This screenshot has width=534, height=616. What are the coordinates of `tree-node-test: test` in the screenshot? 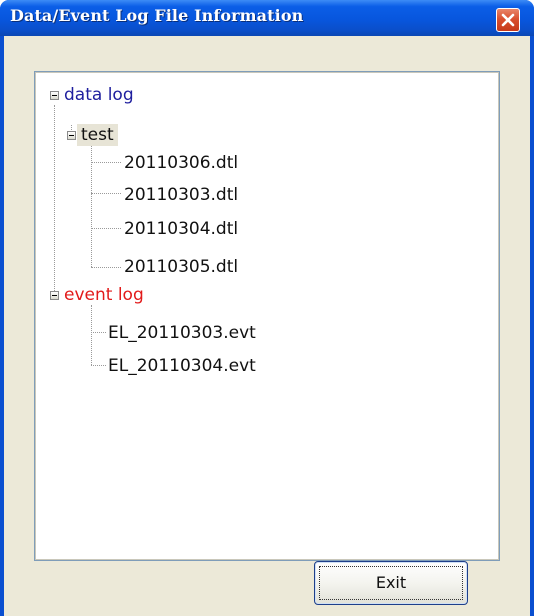 It's located at (97, 135).